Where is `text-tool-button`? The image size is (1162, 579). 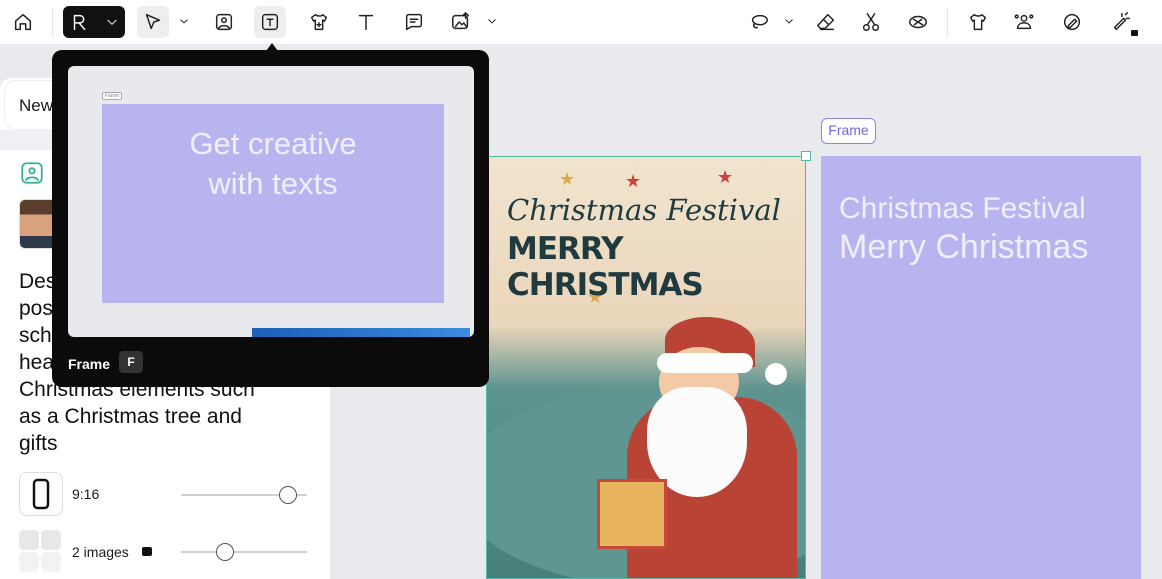
text-tool-button is located at coordinates (366, 22).